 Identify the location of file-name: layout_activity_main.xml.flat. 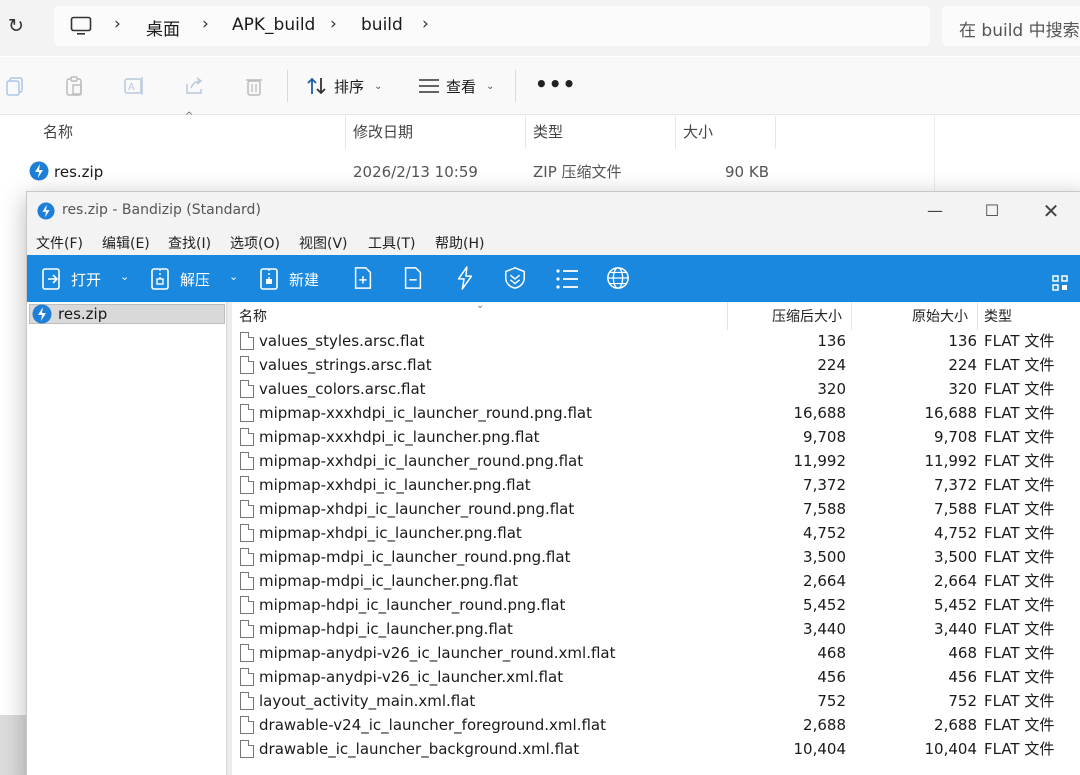
(367, 701).